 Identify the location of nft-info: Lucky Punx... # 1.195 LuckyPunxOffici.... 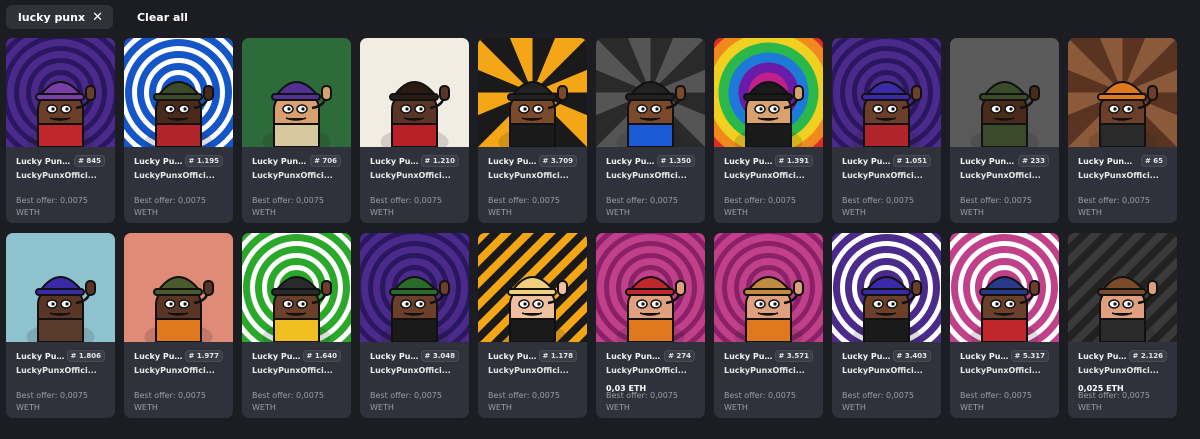
(178, 163).